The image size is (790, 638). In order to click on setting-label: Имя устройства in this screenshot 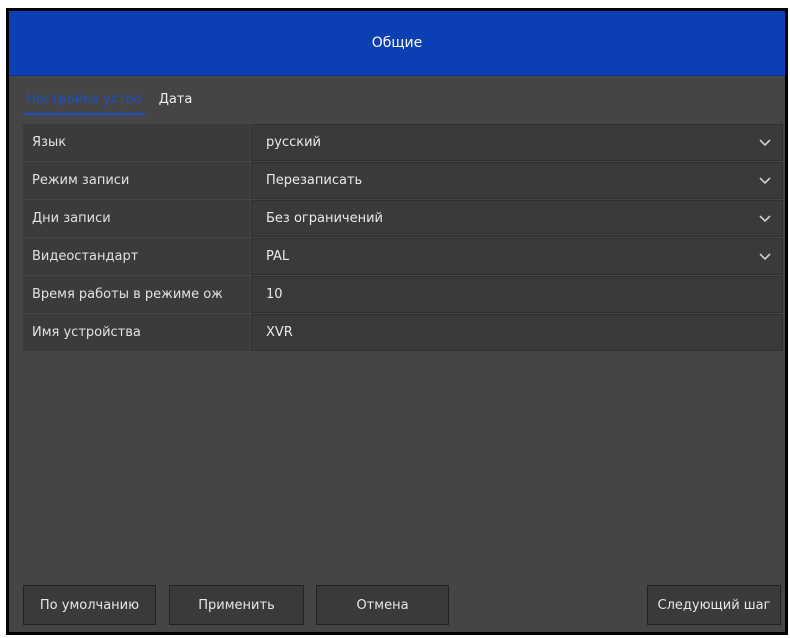, I will do `click(136, 332)`.